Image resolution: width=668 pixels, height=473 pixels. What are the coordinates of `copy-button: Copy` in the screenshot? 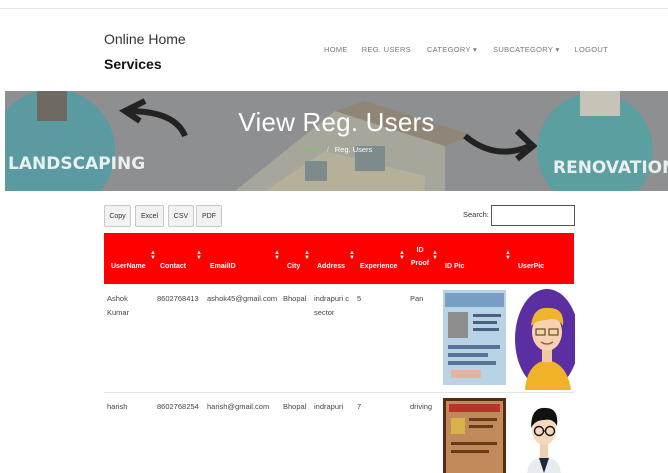 It's located at (117, 216).